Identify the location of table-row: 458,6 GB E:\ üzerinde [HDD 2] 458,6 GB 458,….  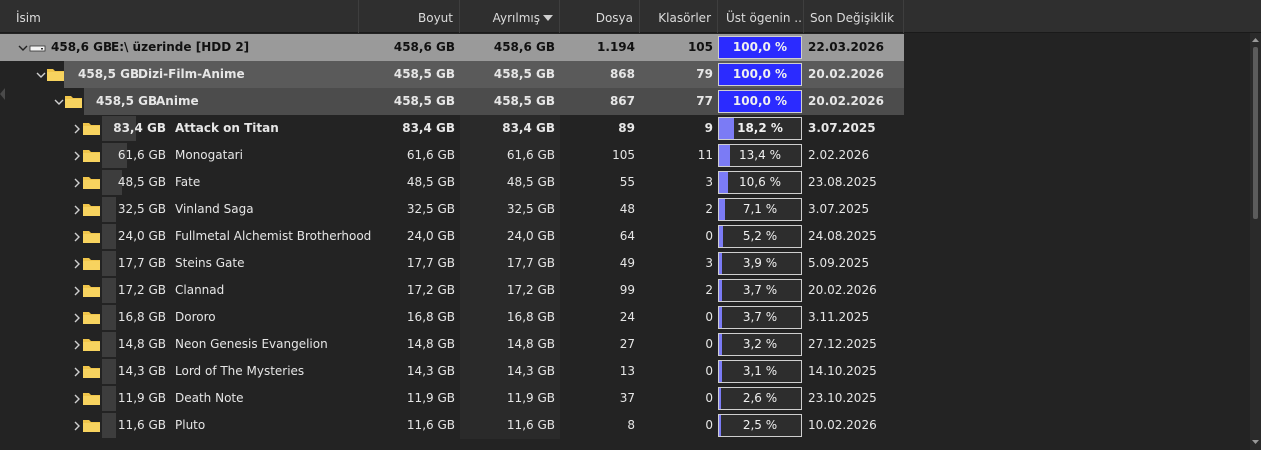
(452, 47).